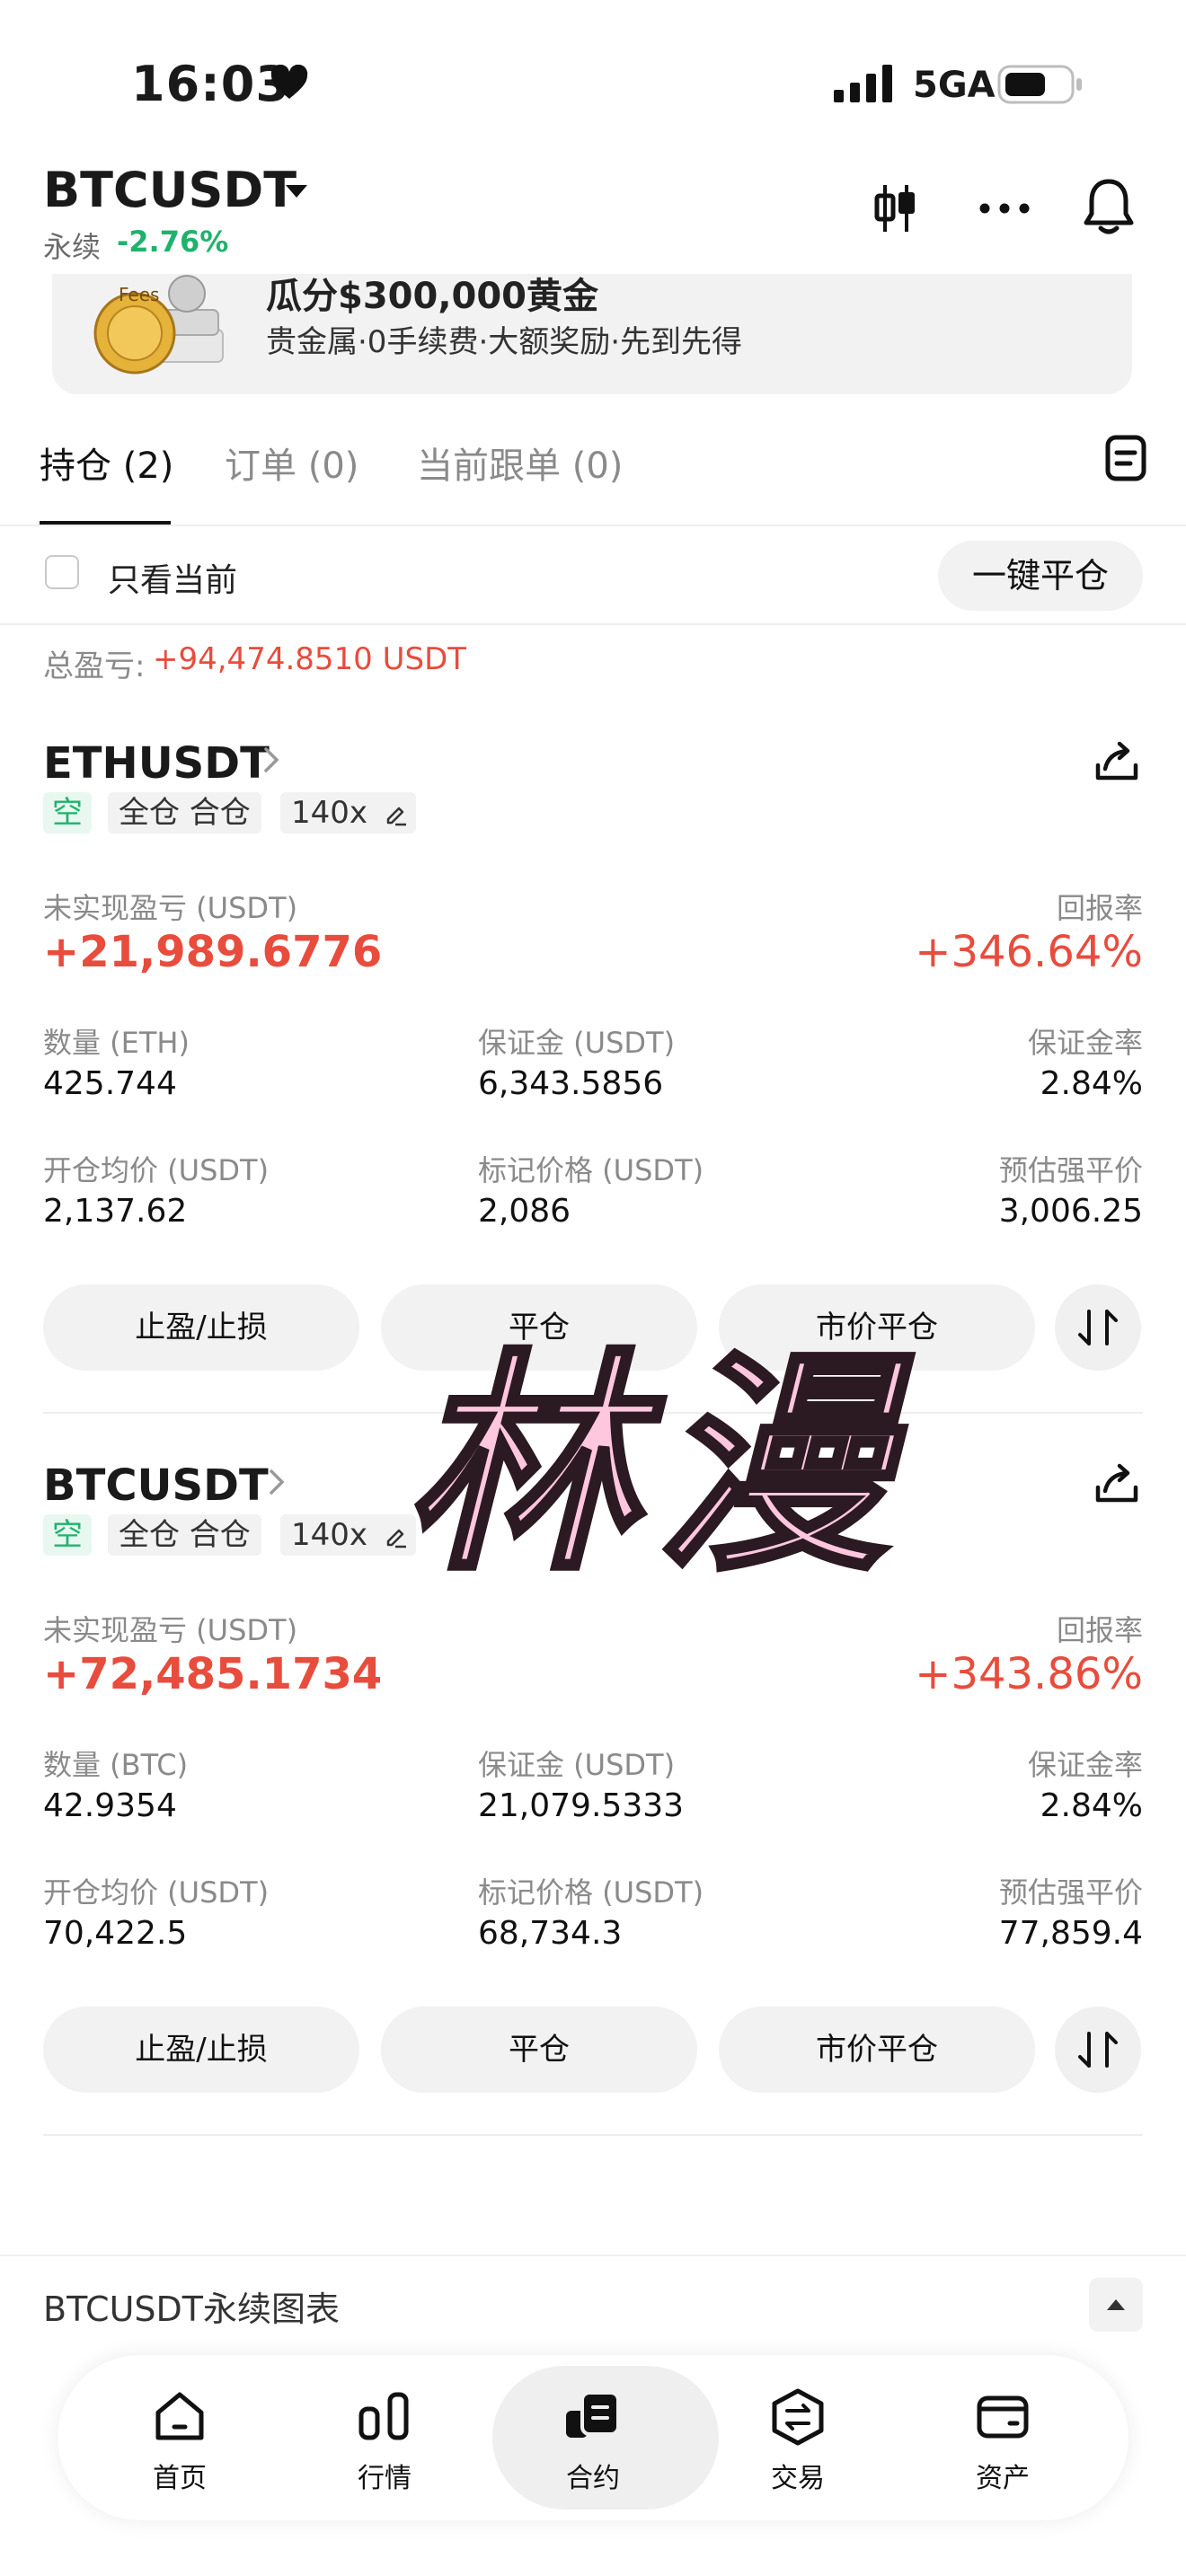  Describe the element at coordinates (110, 1805) in the screenshot. I see `qty-value: 42.9354` at that location.